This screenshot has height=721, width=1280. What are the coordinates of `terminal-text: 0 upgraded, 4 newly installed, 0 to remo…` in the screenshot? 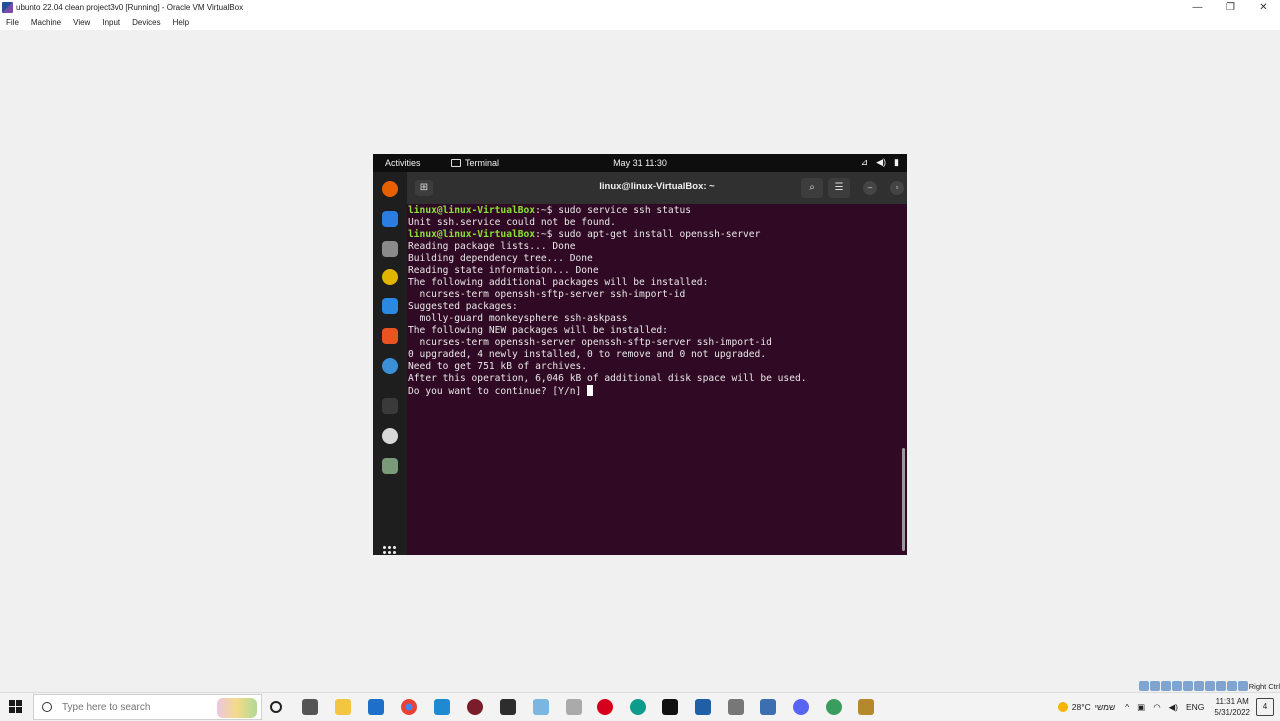 It's located at (587, 354).